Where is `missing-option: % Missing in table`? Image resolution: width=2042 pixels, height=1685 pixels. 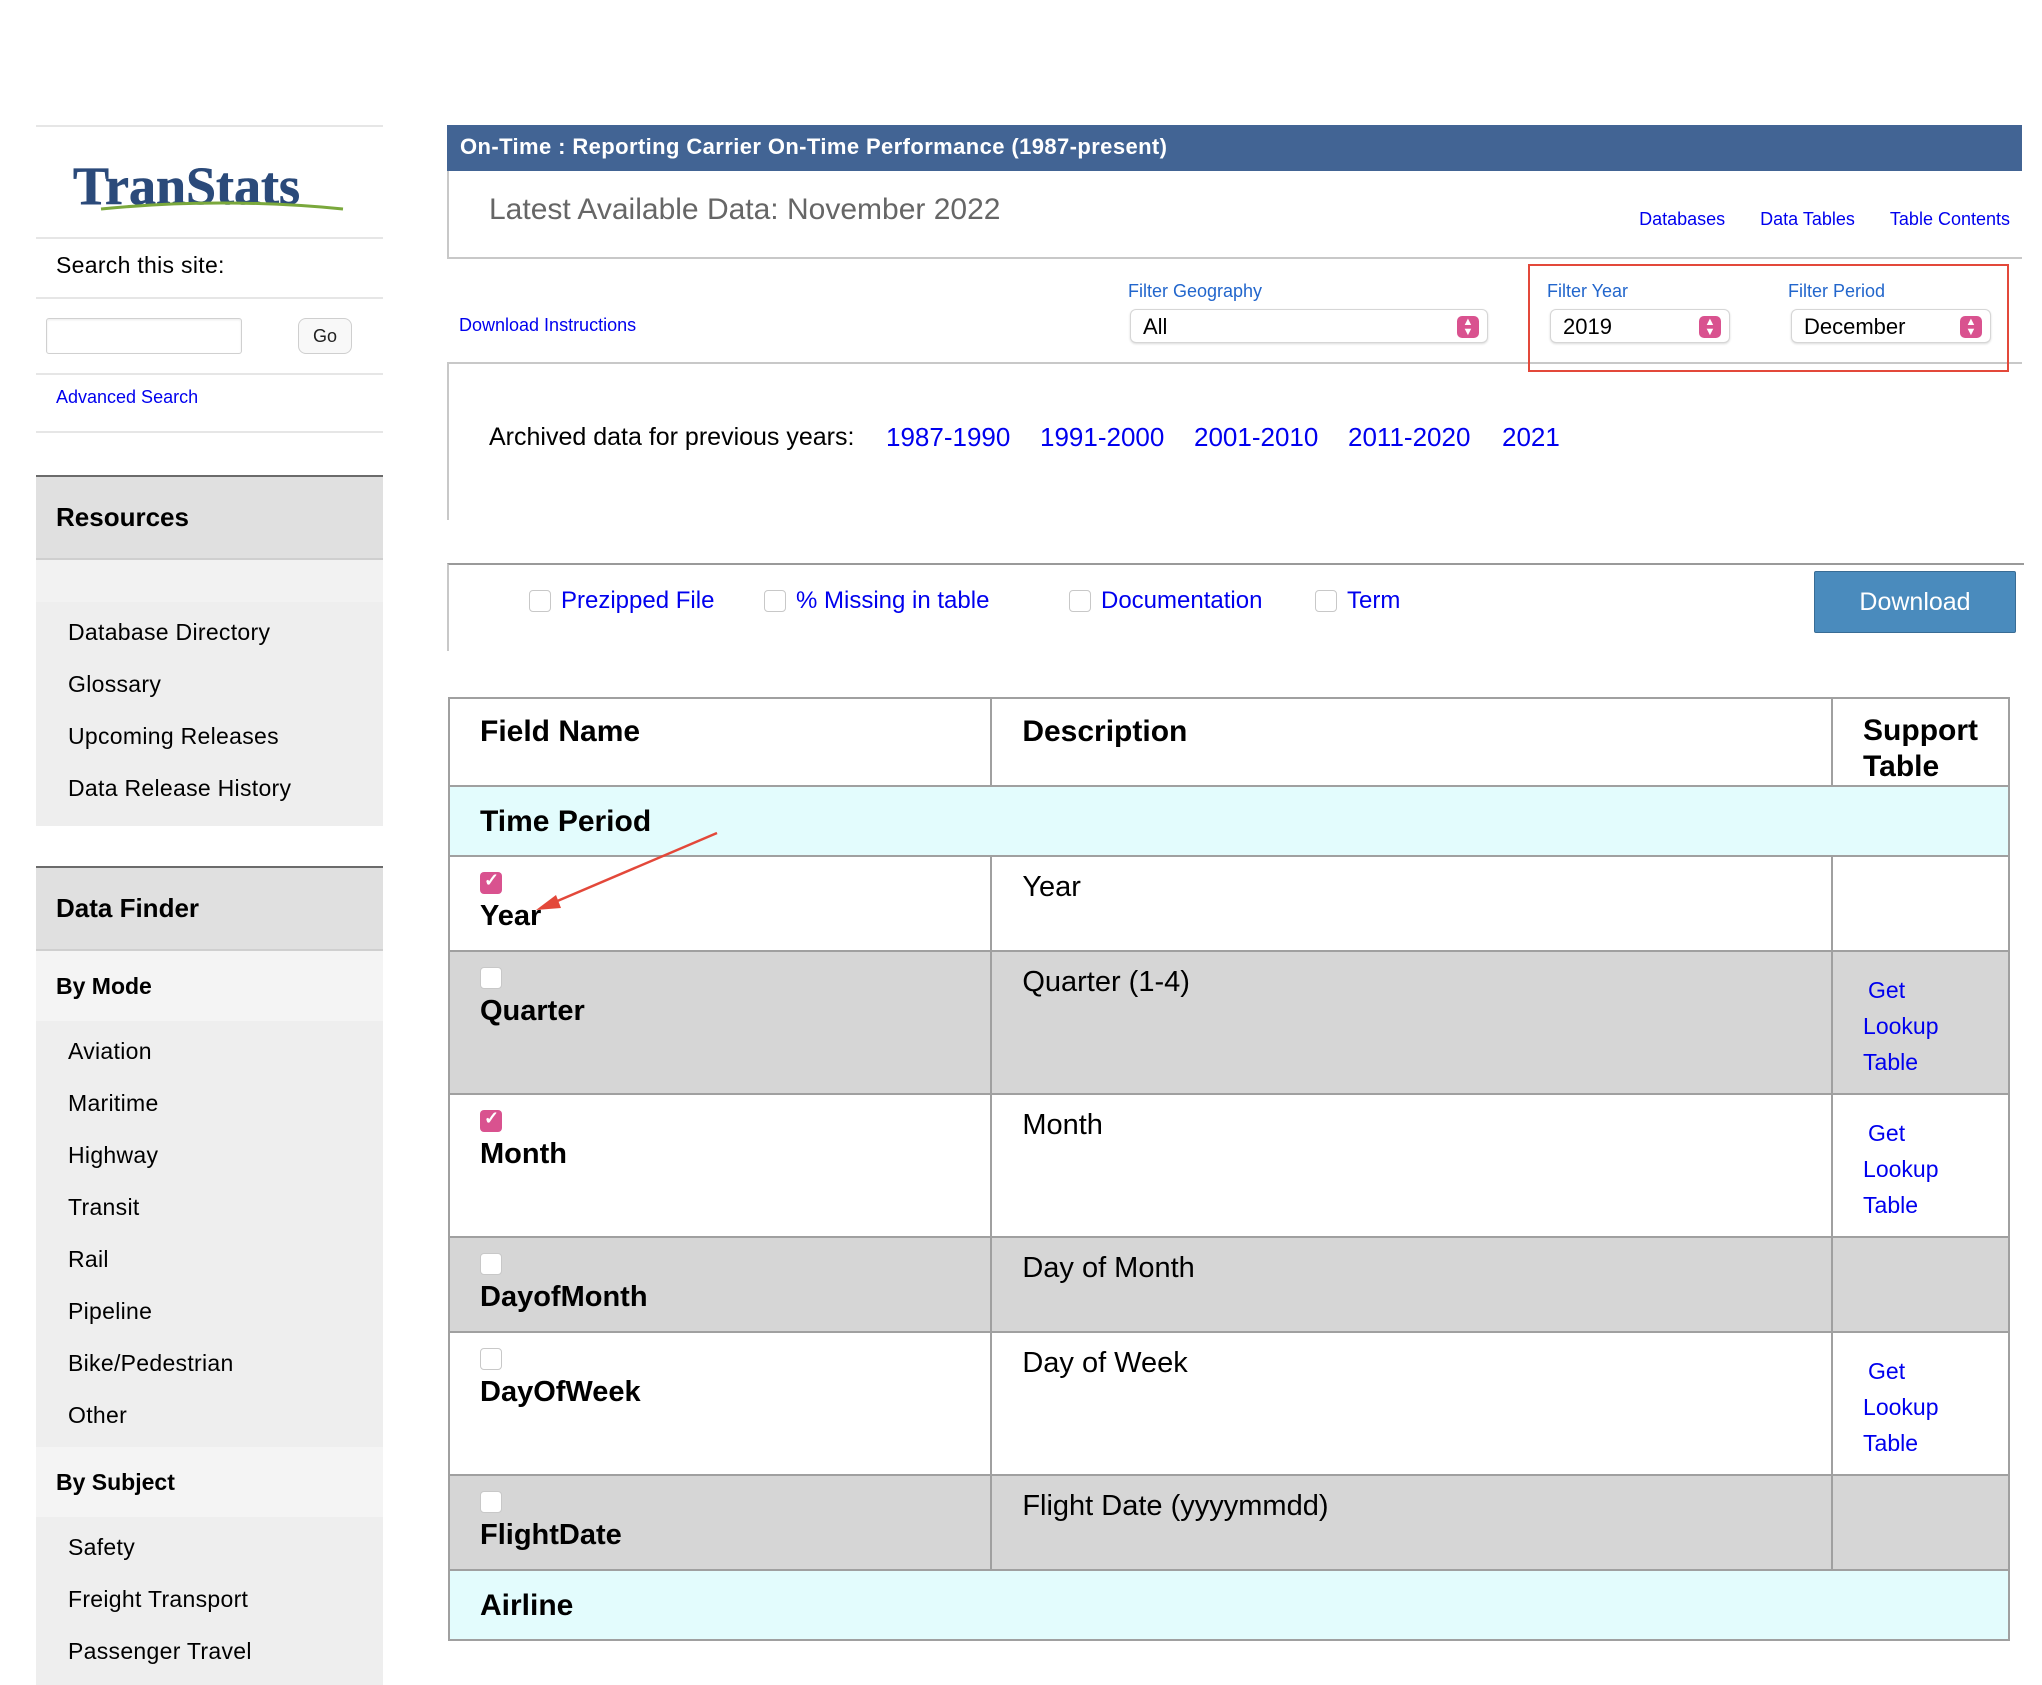
missing-option: % Missing in table is located at coordinates (876, 601).